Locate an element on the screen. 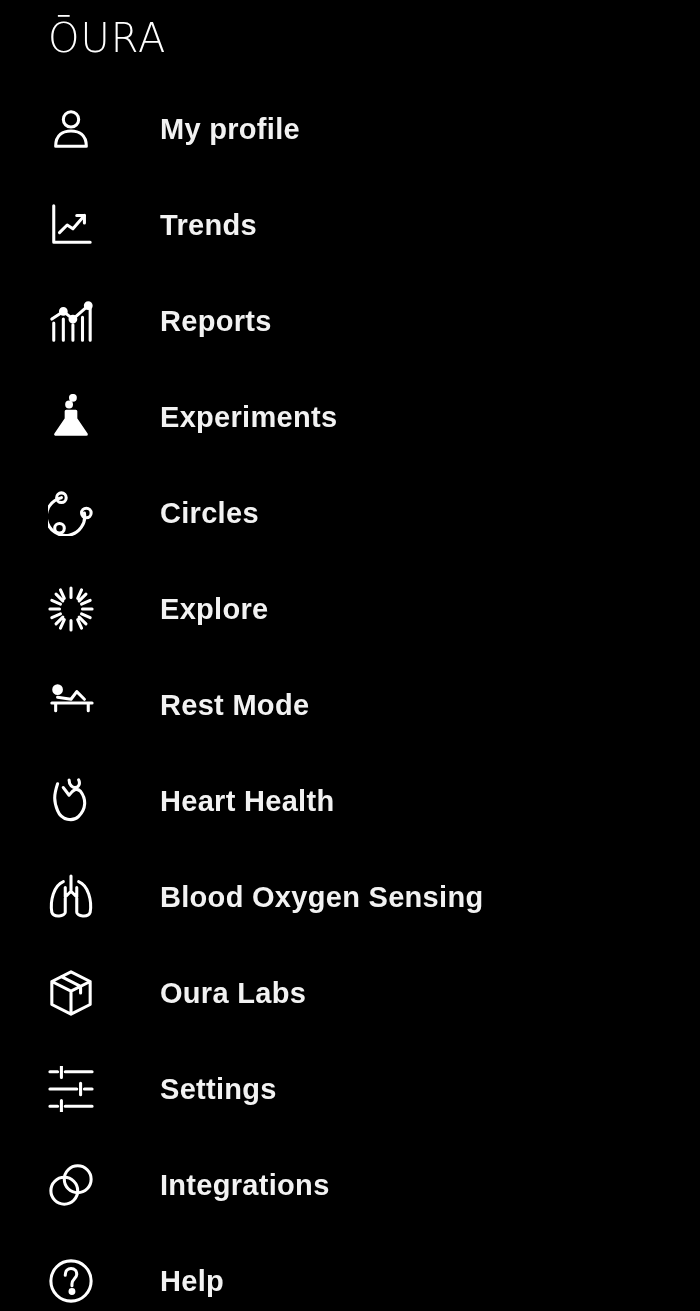  menu-item: Trends is located at coordinates (152, 225).